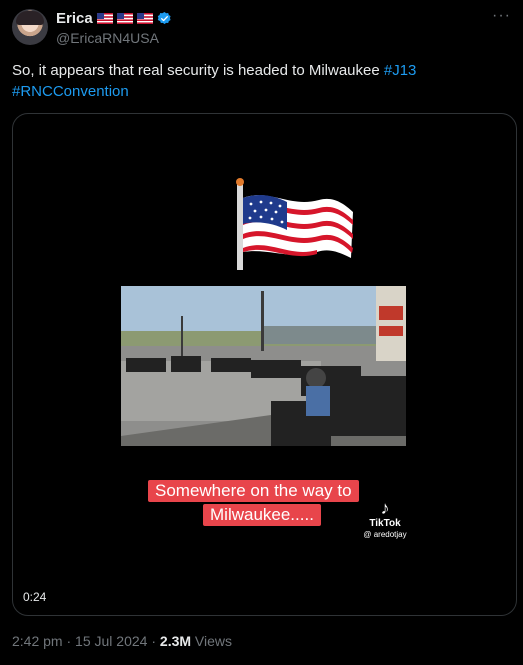 The image size is (523, 665). What do you see at coordinates (213, 641) in the screenshot?
I see `views-label: Views` at bounding box center [213, 641].